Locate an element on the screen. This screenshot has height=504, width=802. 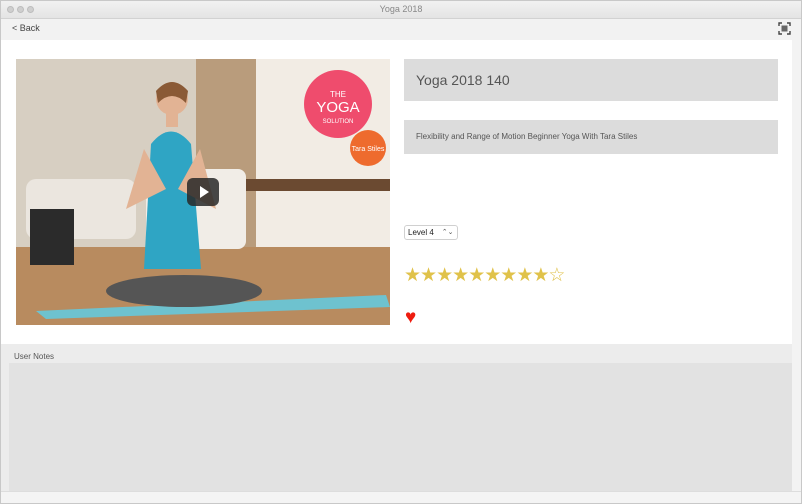
title-bar: Yoga 2018 is located at coordinates (401, 10).